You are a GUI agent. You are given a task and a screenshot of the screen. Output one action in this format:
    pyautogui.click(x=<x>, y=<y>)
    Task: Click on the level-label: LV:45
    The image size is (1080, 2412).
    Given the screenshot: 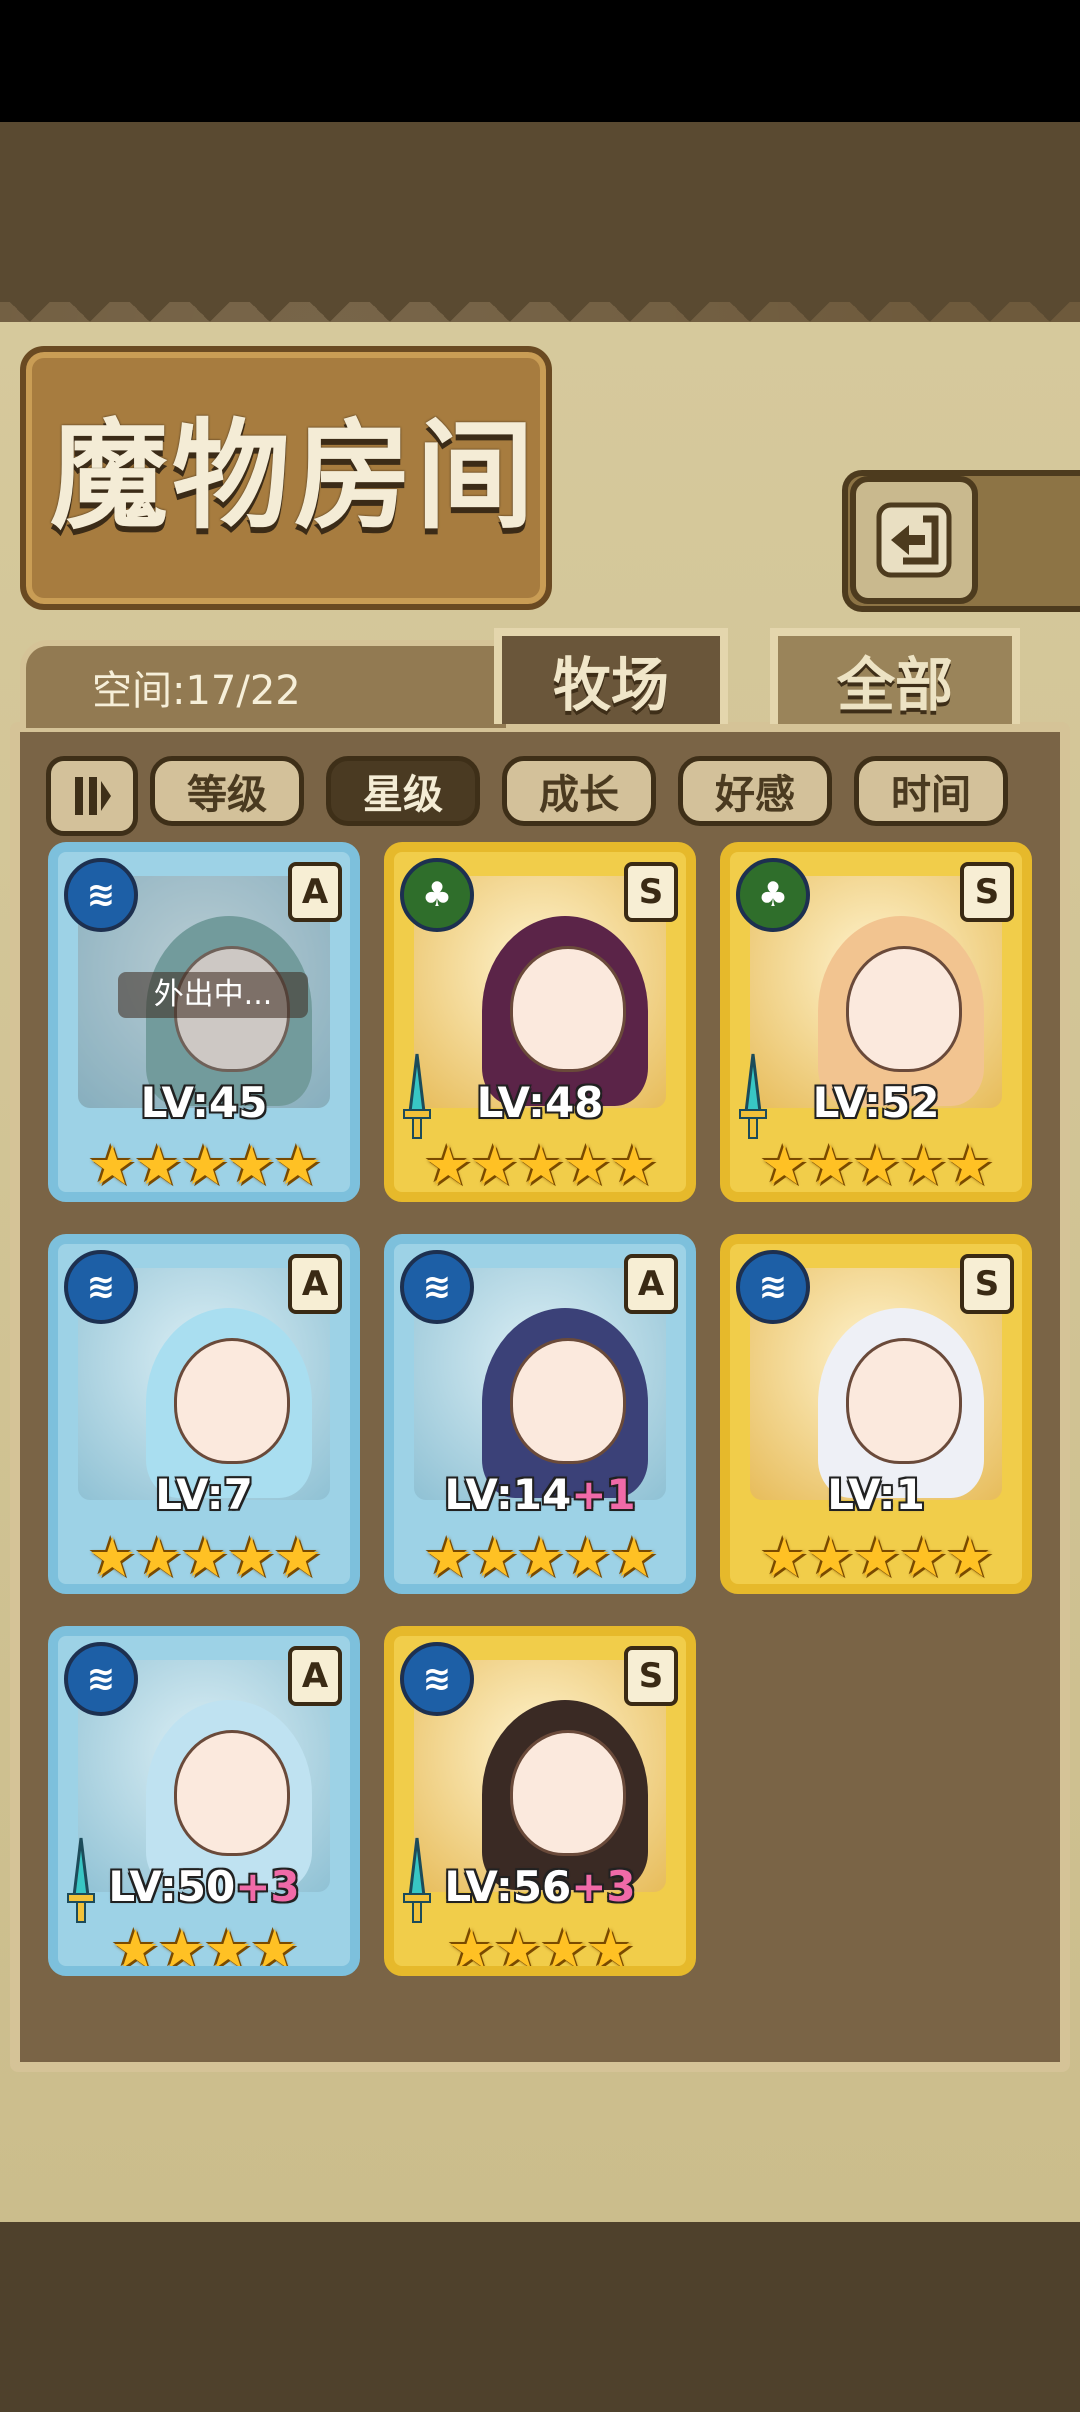 What is the action you would take?
    pyautogui.click(x=204, y=1102)
    